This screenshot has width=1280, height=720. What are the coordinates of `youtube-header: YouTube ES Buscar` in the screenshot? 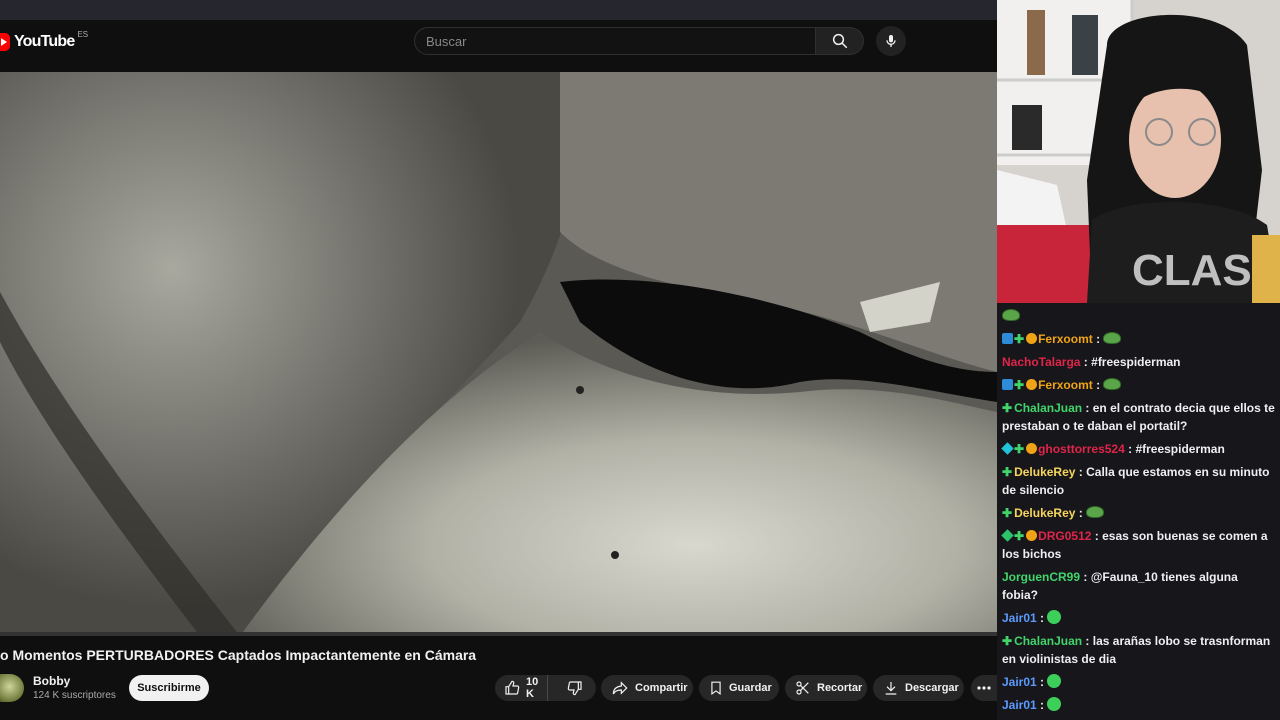 It's located at (498, 46).